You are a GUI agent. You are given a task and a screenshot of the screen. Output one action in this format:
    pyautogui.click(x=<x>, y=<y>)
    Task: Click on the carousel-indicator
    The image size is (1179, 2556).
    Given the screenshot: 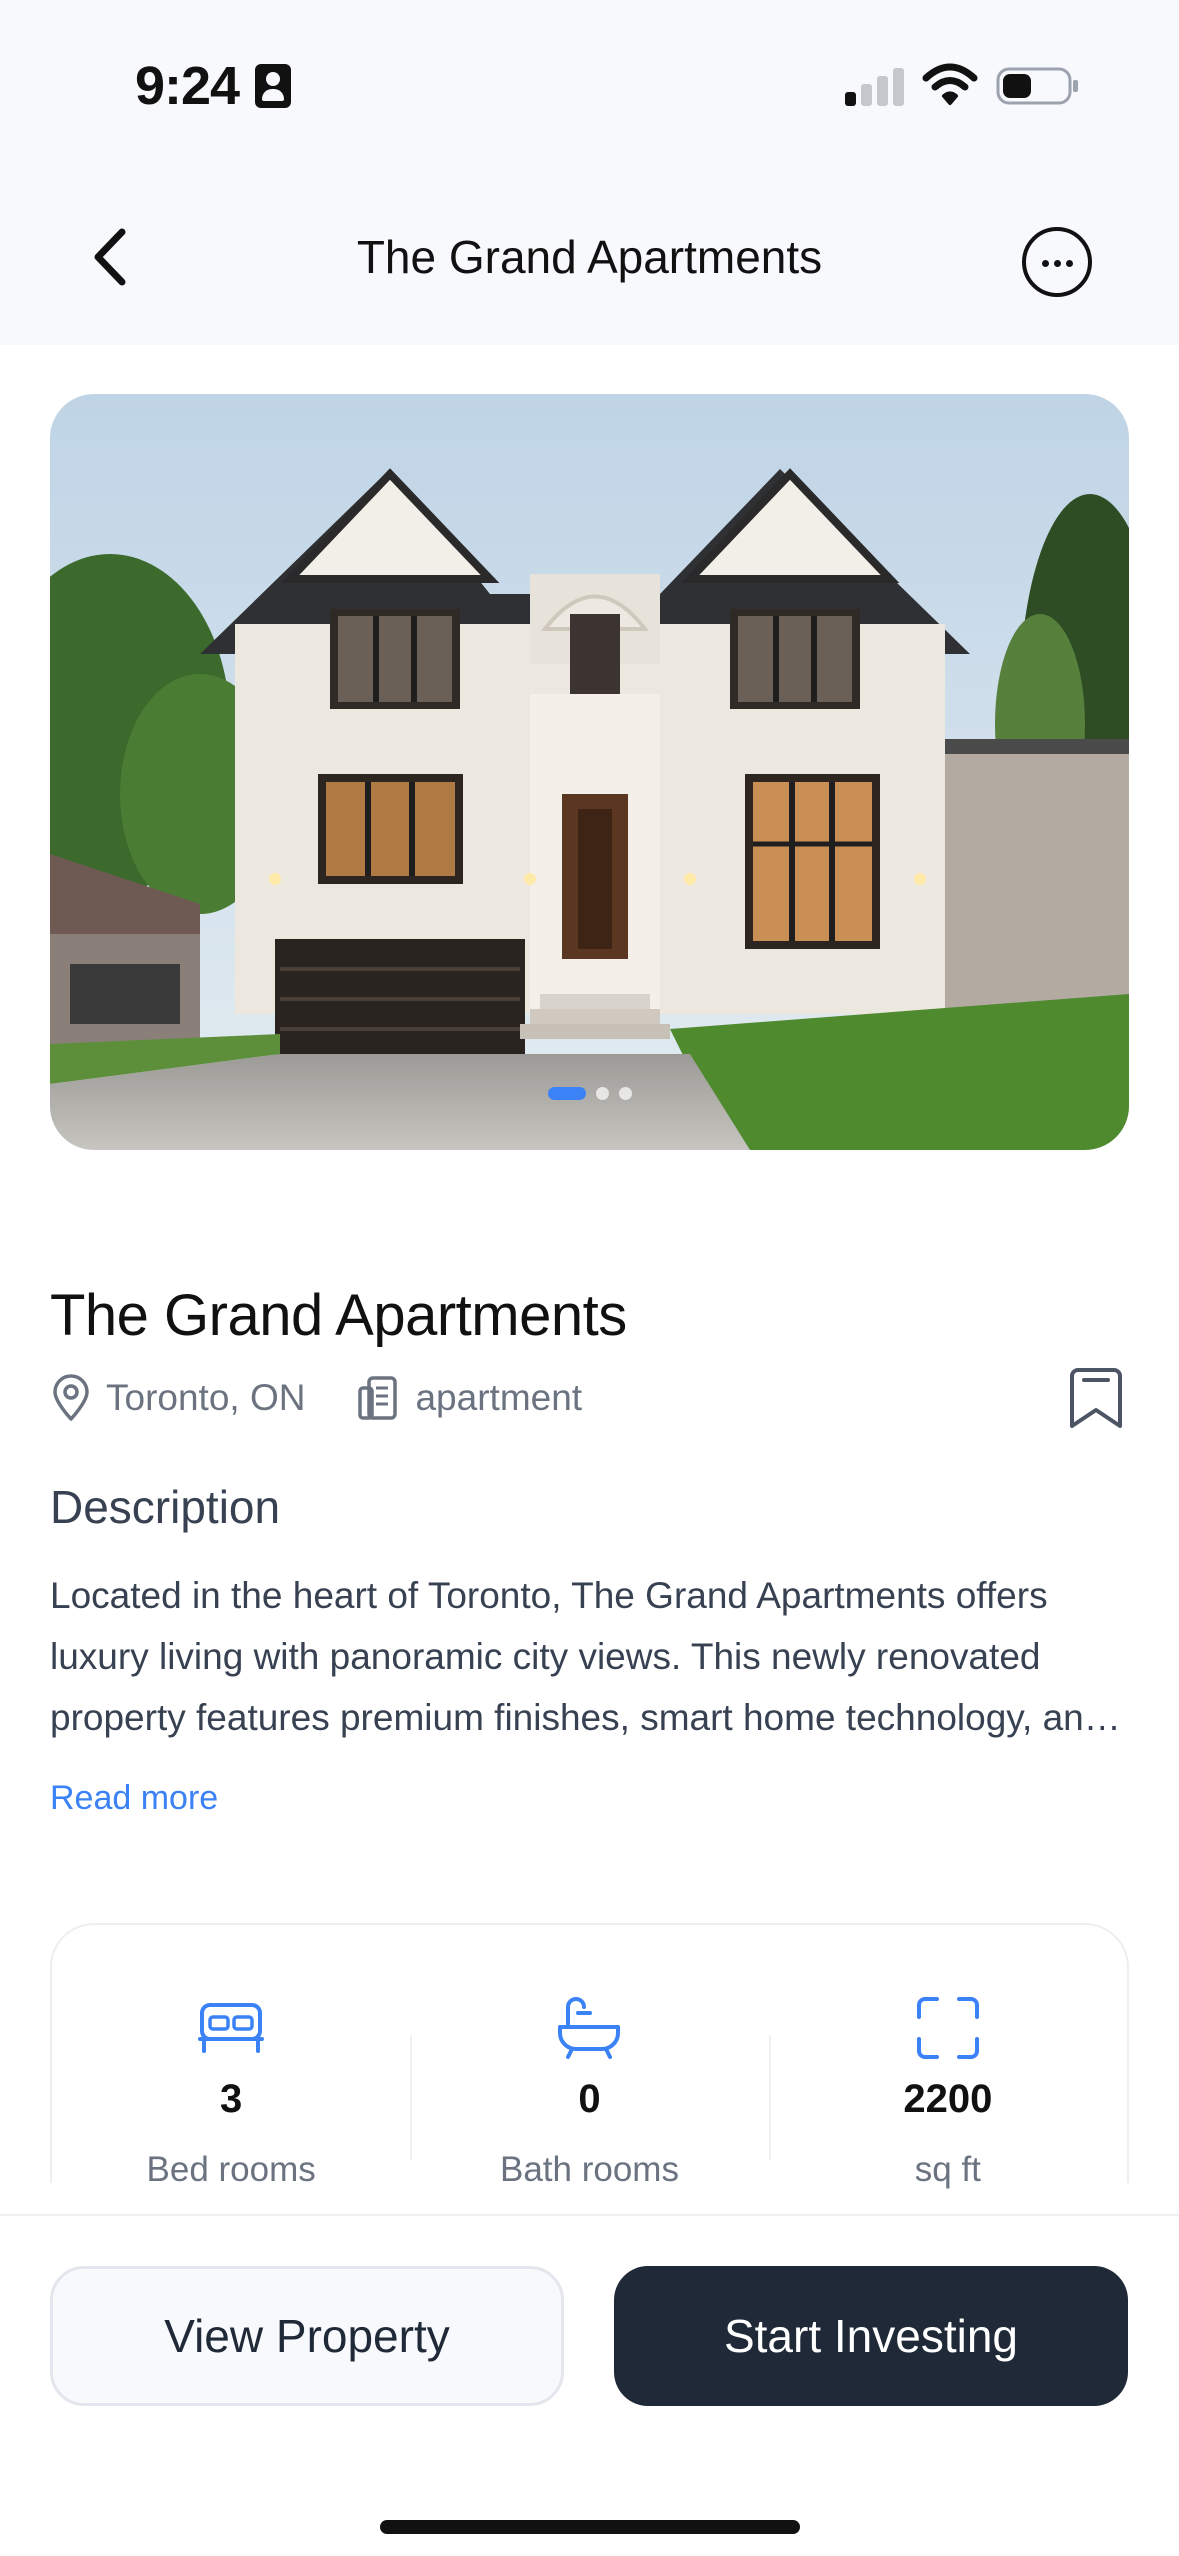 What is the action you would take?
    pyautogui.click(x=589, y=1093)
    